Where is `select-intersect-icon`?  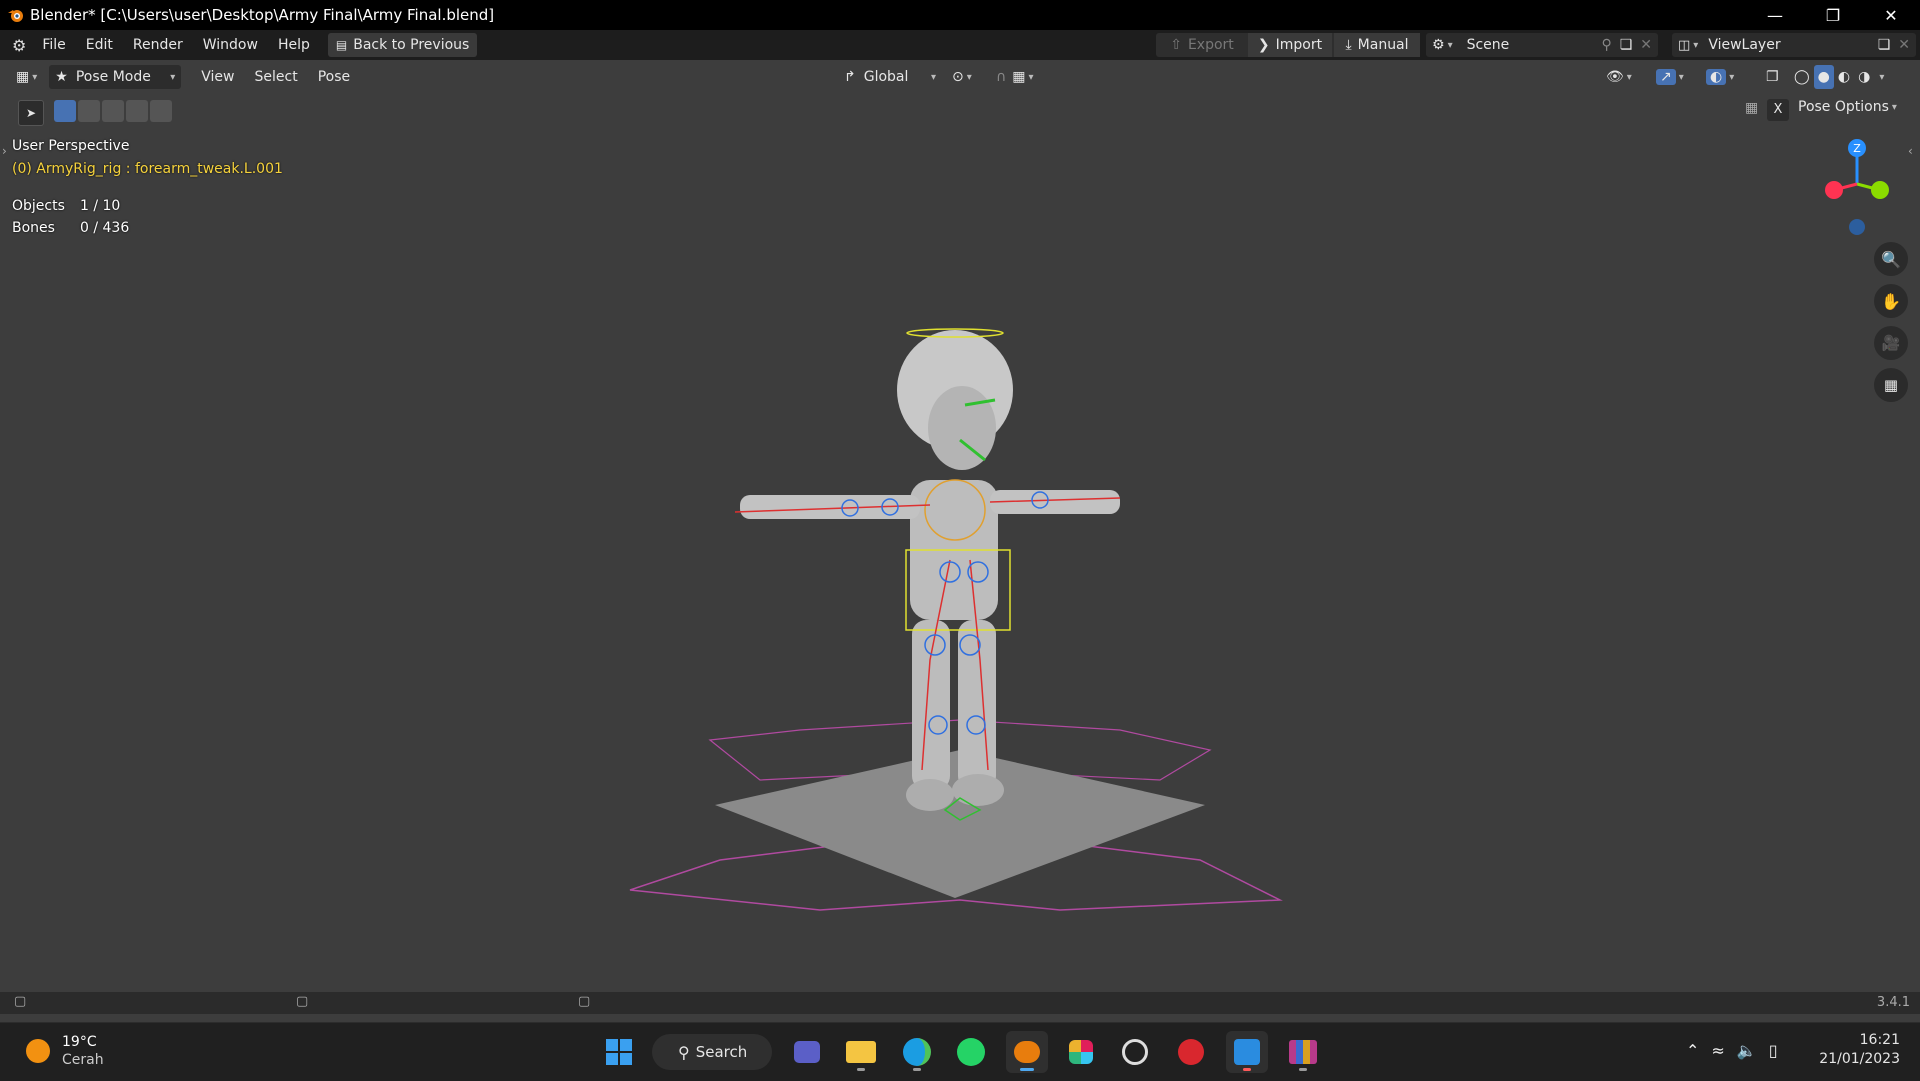 select-intersect-icon is located at coordinates (161, 111).